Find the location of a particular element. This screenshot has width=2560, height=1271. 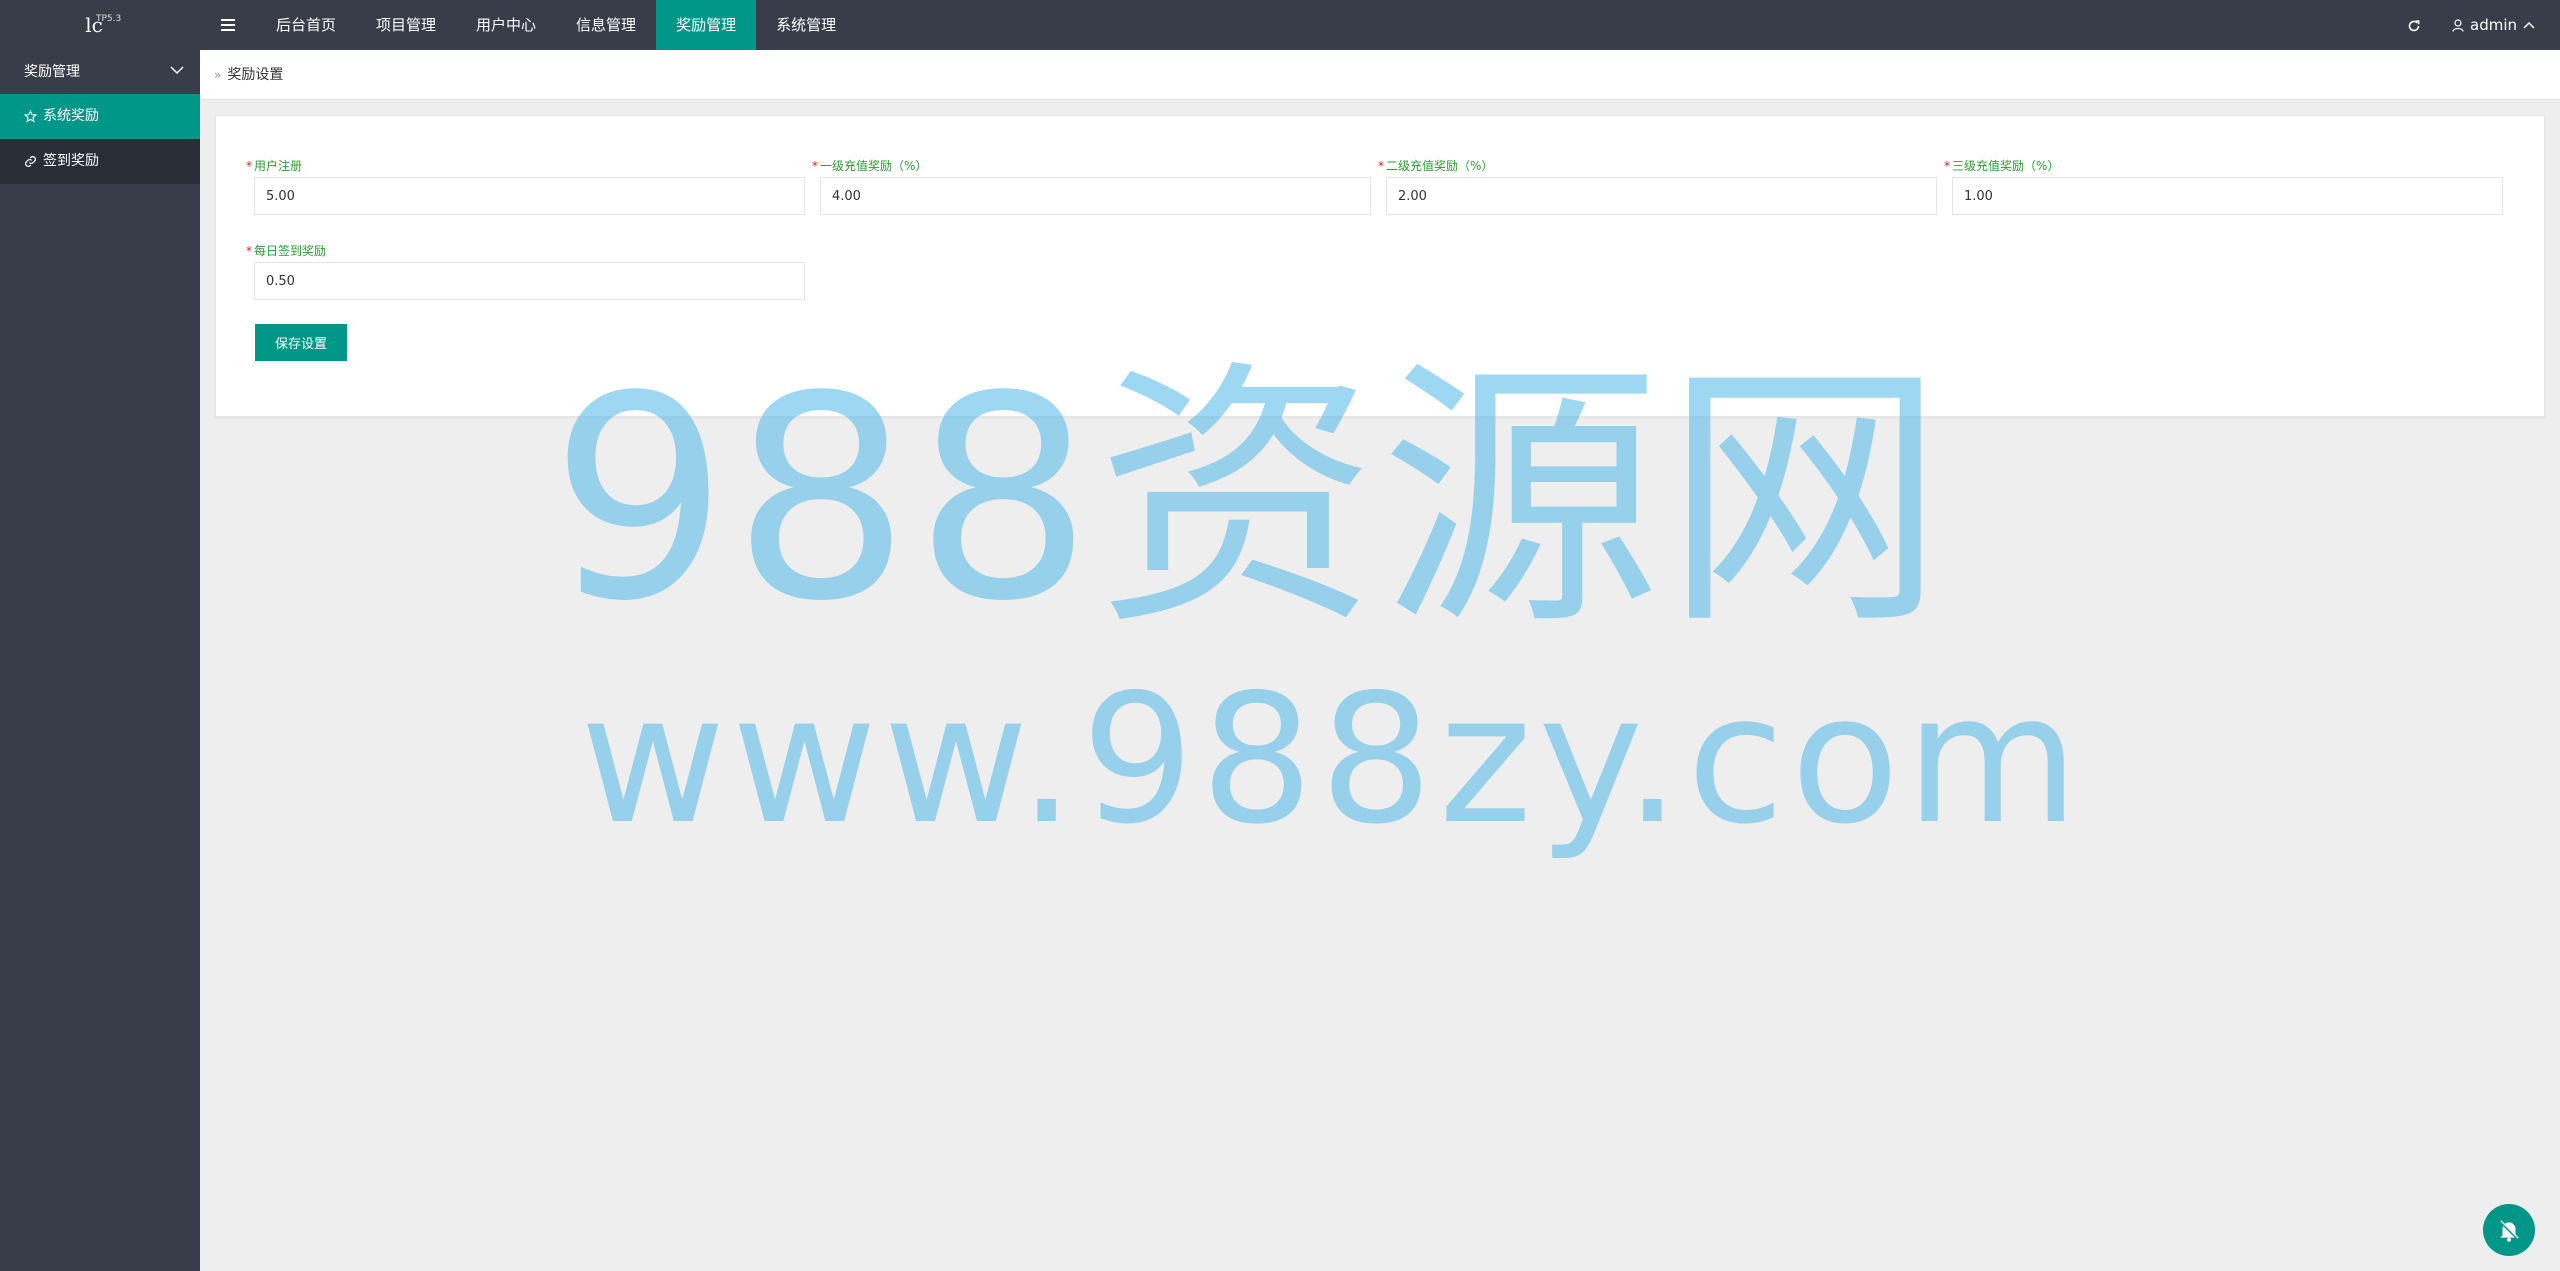

level1-recharge-input is located at coordinates (1095, 196).